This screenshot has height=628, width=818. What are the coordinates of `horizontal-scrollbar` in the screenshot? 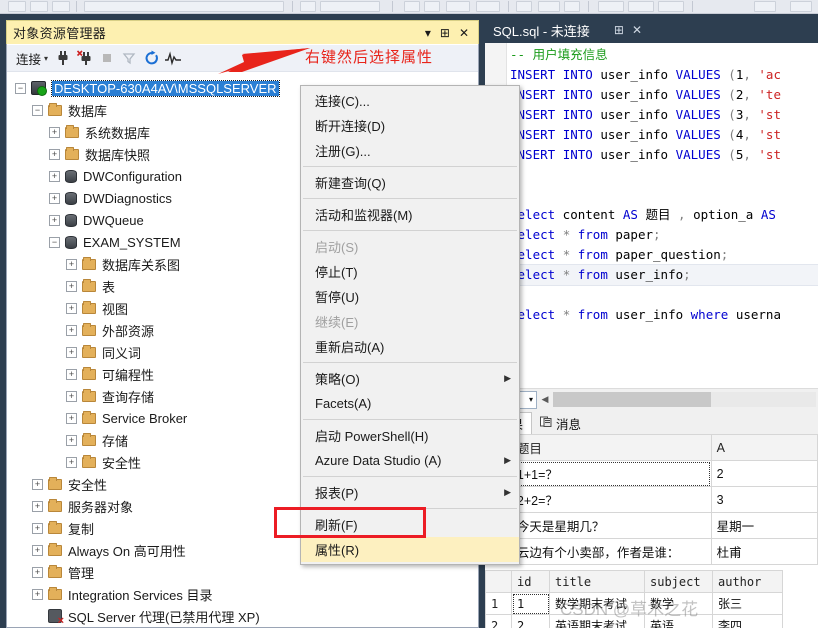 It's located at (684, 399).